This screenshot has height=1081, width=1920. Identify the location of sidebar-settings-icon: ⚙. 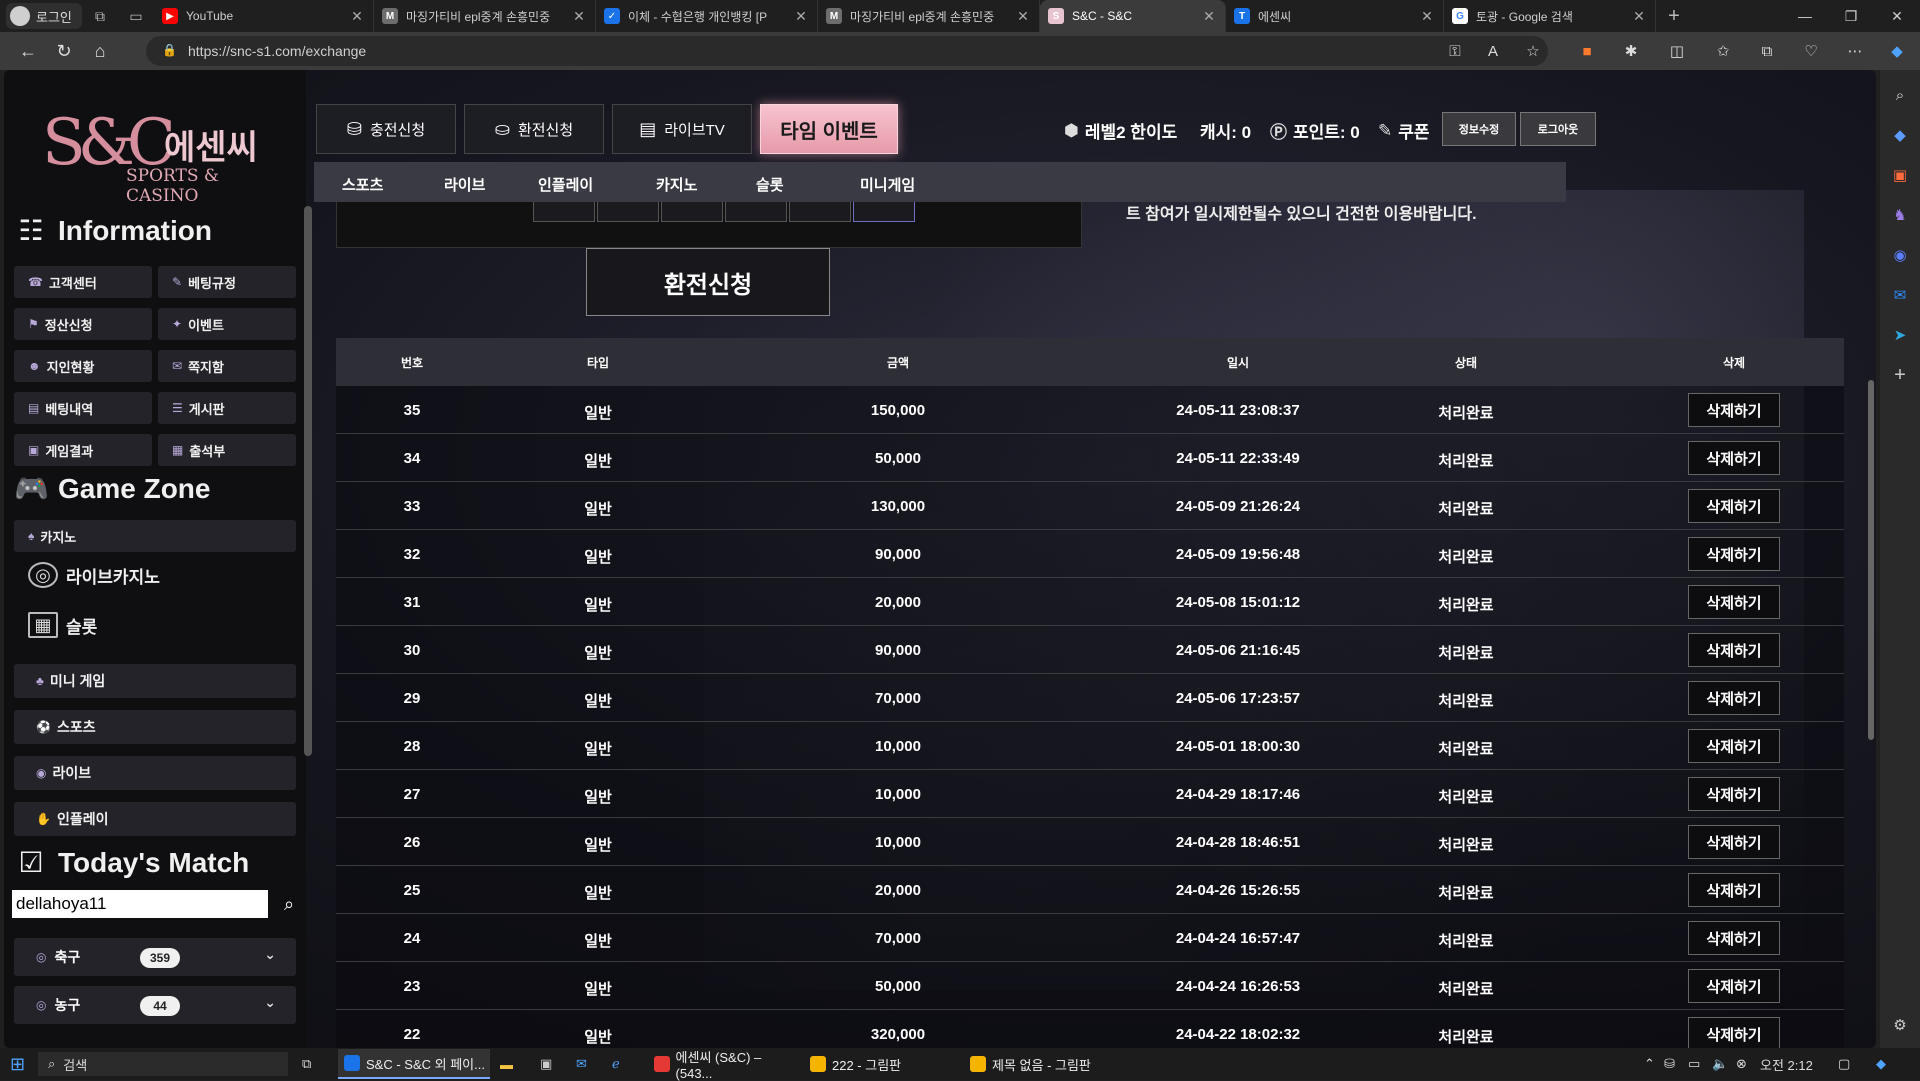
(1900, 1025).